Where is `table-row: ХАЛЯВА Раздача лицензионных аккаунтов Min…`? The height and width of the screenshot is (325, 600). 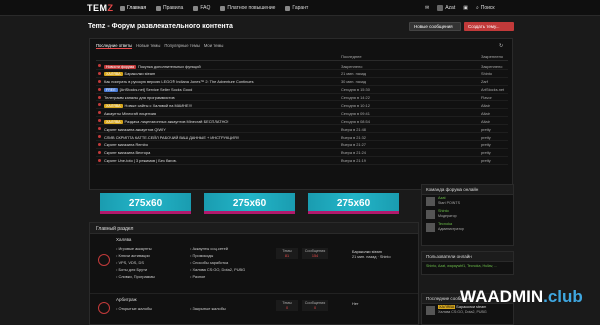 table-row: ХАЛЯВА Раздача лицензионных аккаунтов Min… is located at coordinates (302, 121).